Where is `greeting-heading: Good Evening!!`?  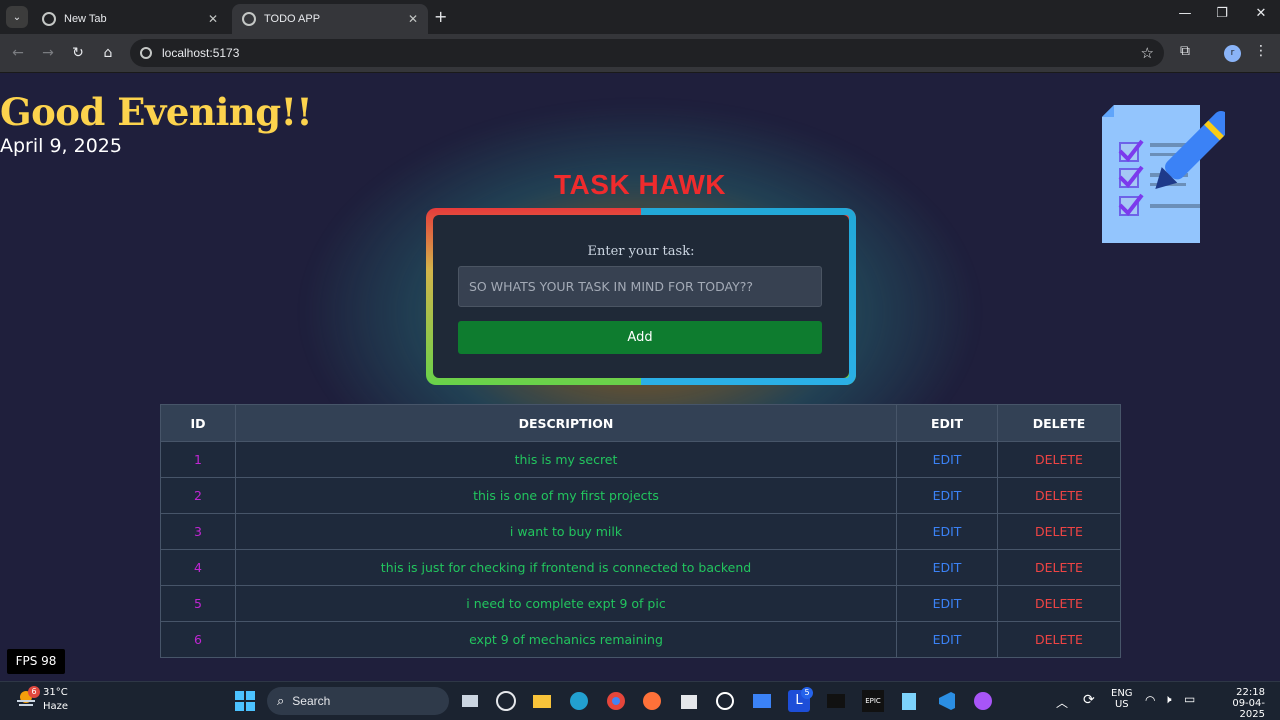
greeting-heading: Good Evening!! is located at coordinates (156, 112).